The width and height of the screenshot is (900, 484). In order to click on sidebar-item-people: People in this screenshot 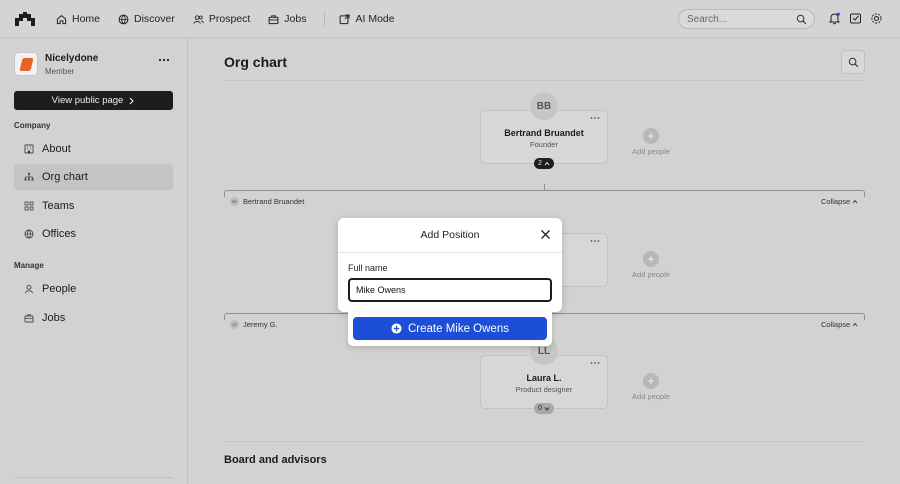, I will do `click(93, 289)`.